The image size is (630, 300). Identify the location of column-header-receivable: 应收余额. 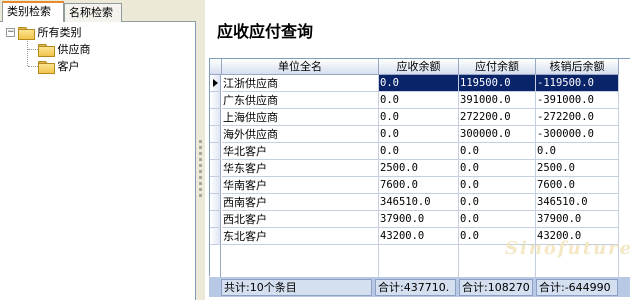
(419, 67).